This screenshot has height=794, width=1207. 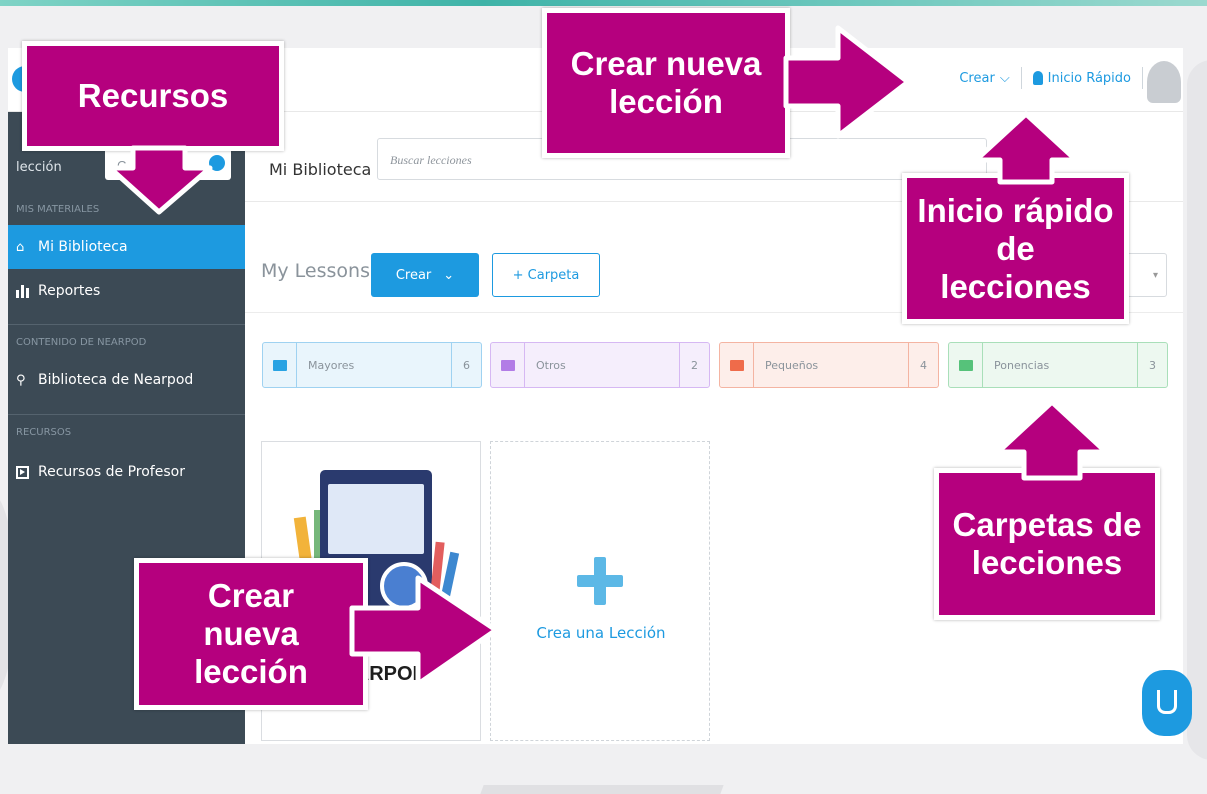 What do you see at coordinates (1089, 78) in the screenshot?
I see `quick-start-label: Inicio Rápido` at bounding box center [1089, 78].